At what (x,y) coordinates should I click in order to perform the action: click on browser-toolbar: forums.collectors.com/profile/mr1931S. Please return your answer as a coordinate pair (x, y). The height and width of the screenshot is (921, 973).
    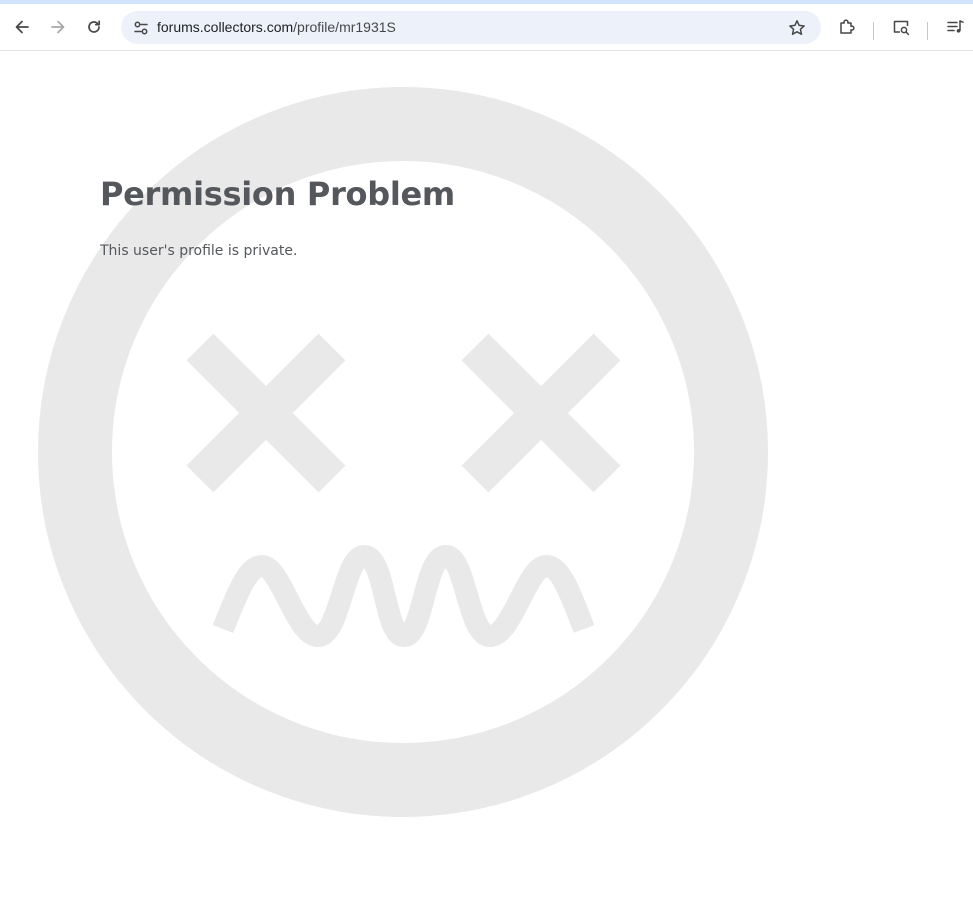
    Looking at the image, I should click on (486, 27).